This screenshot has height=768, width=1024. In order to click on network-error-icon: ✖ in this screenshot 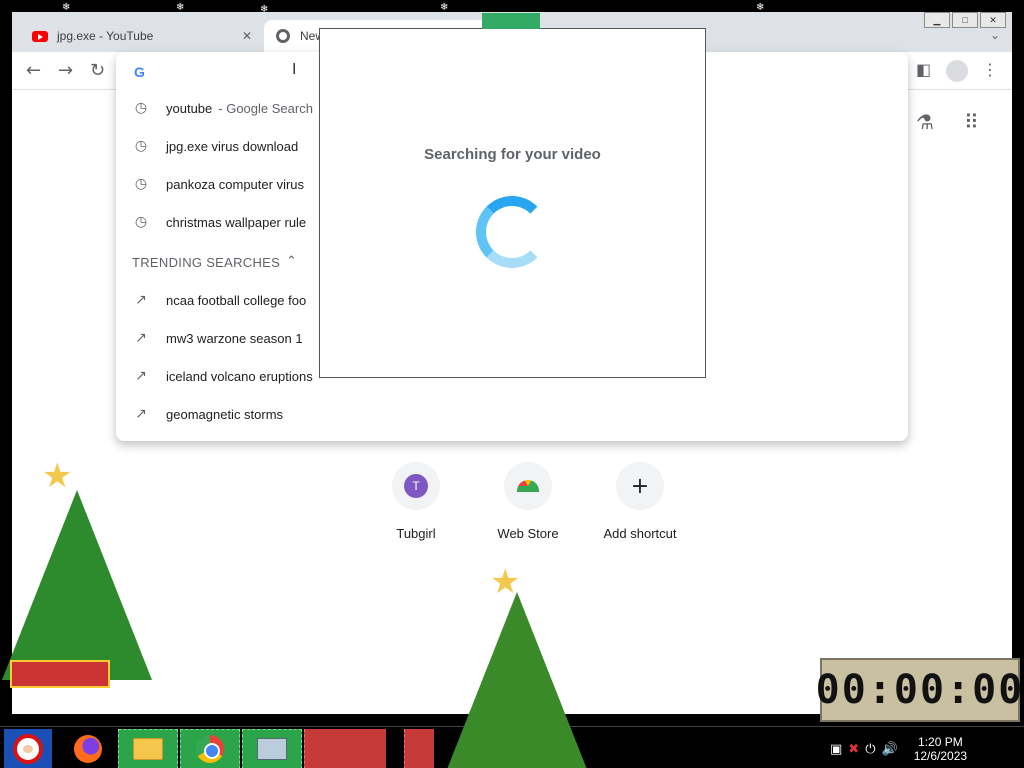, I will do `click(853, 749)`.